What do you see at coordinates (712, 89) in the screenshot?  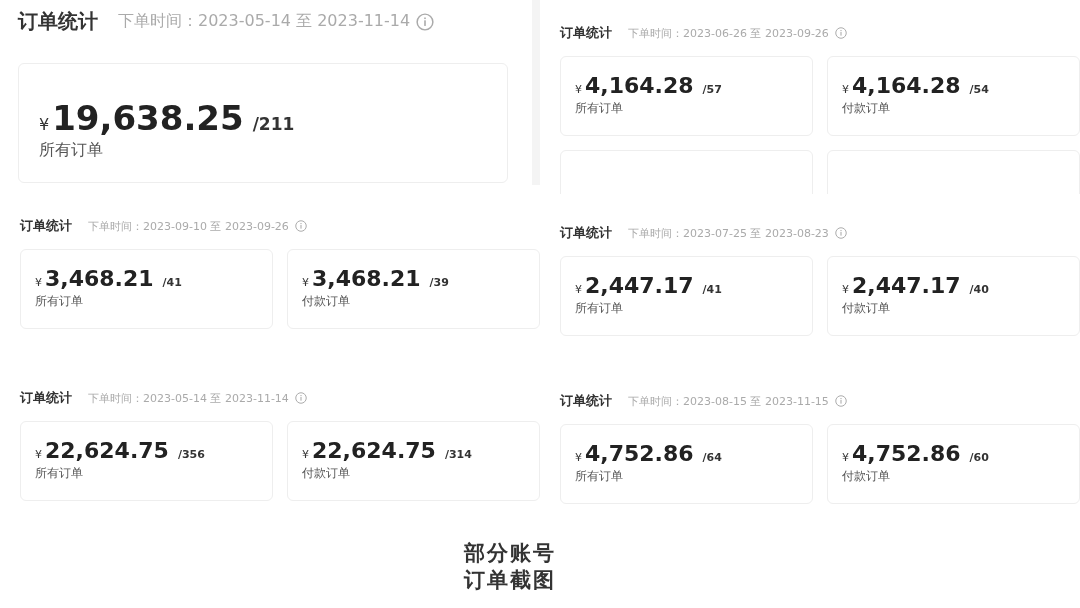 I see `order-count: /57` at bounding box center [712, 89].